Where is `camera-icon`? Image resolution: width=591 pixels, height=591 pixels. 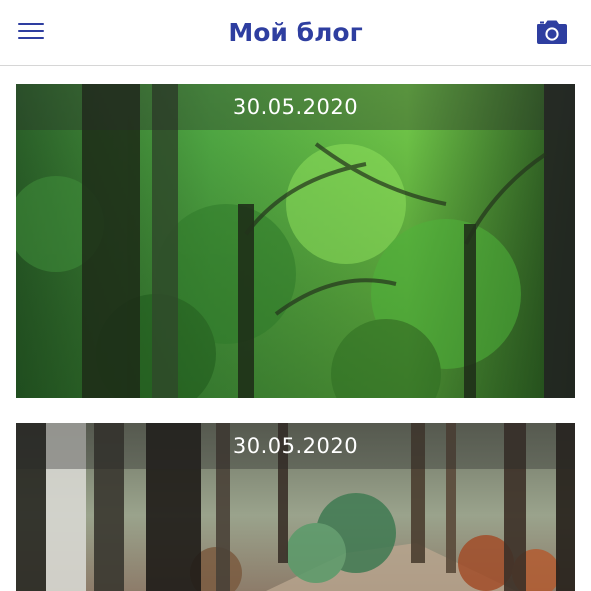
camera-icon is located at coordinates (552, 32).